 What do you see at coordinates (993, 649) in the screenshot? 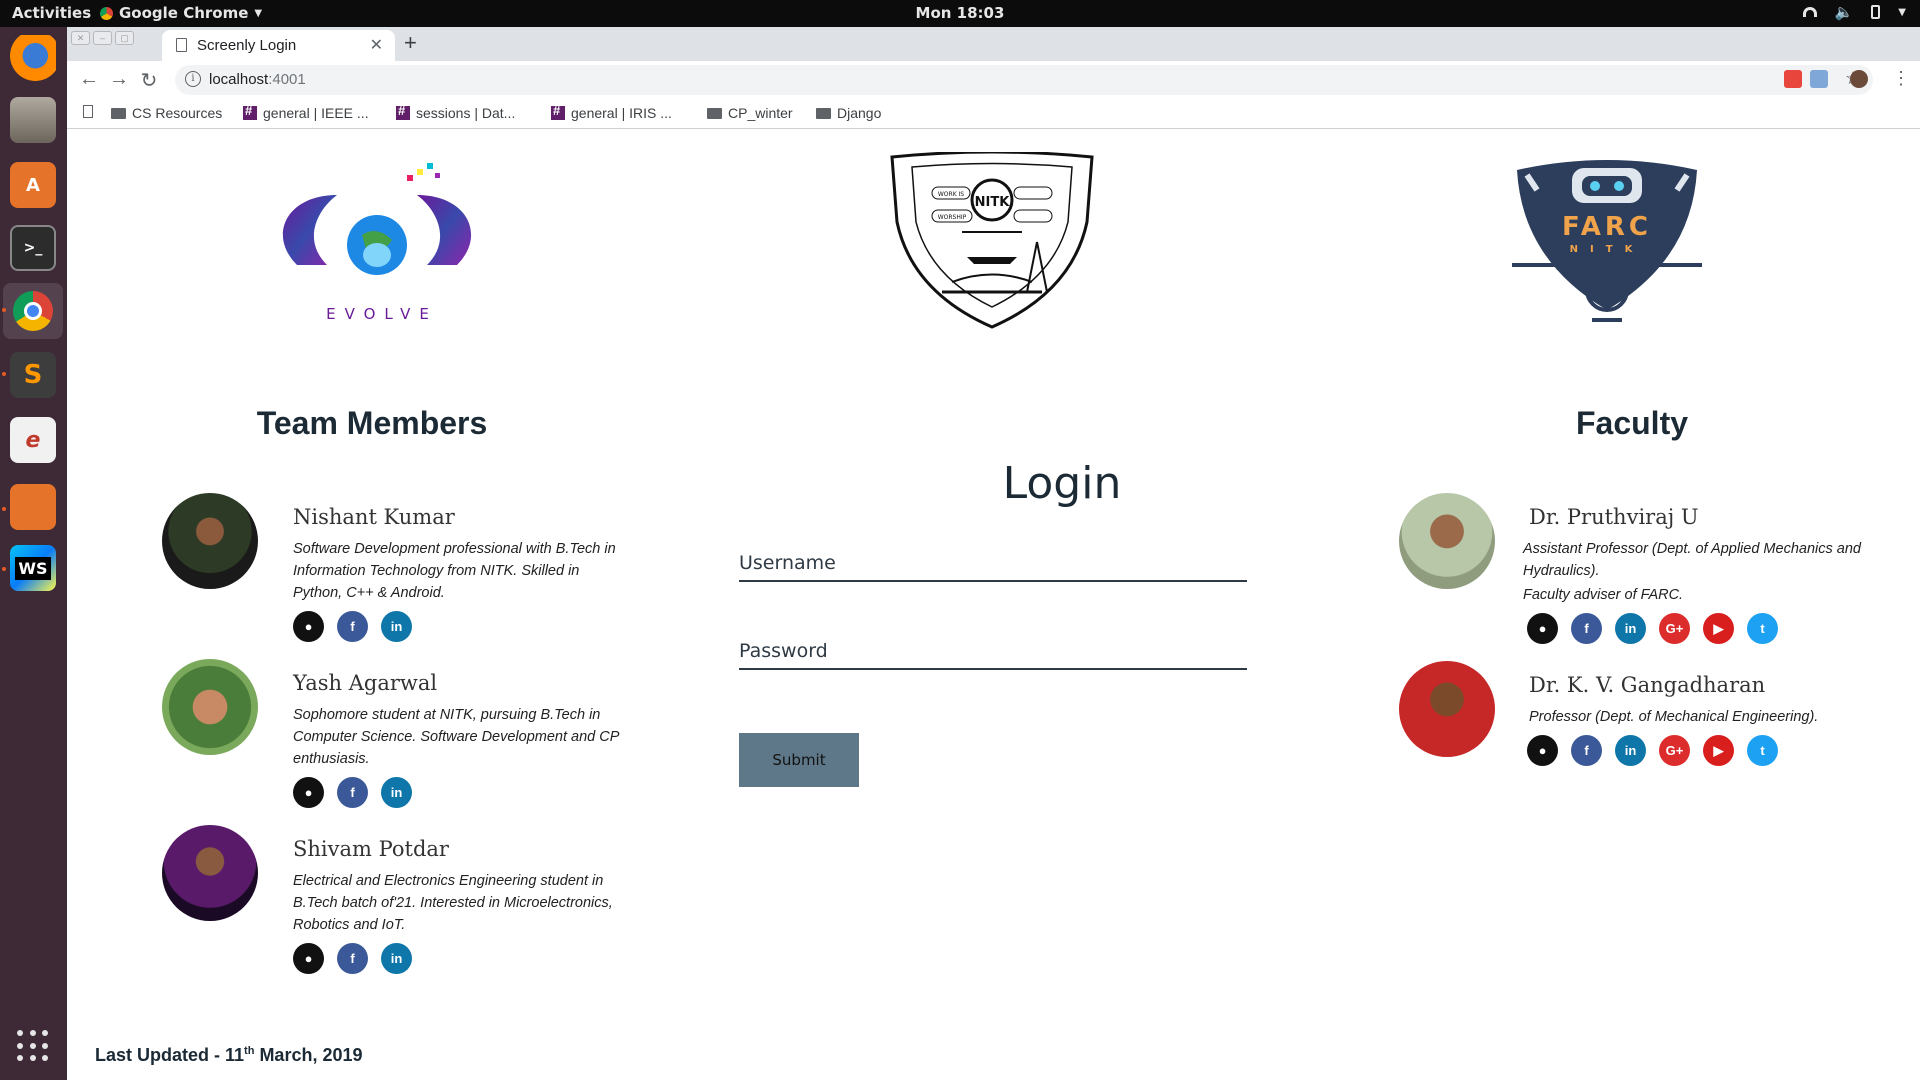
I see `password-input` at bounding box center [993, 649].